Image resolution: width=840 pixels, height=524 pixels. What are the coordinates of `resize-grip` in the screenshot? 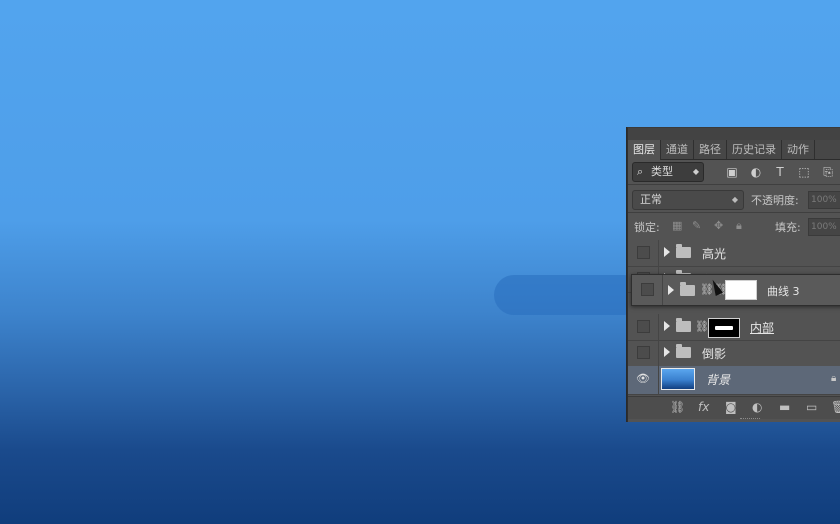 It's located at (750, 420).